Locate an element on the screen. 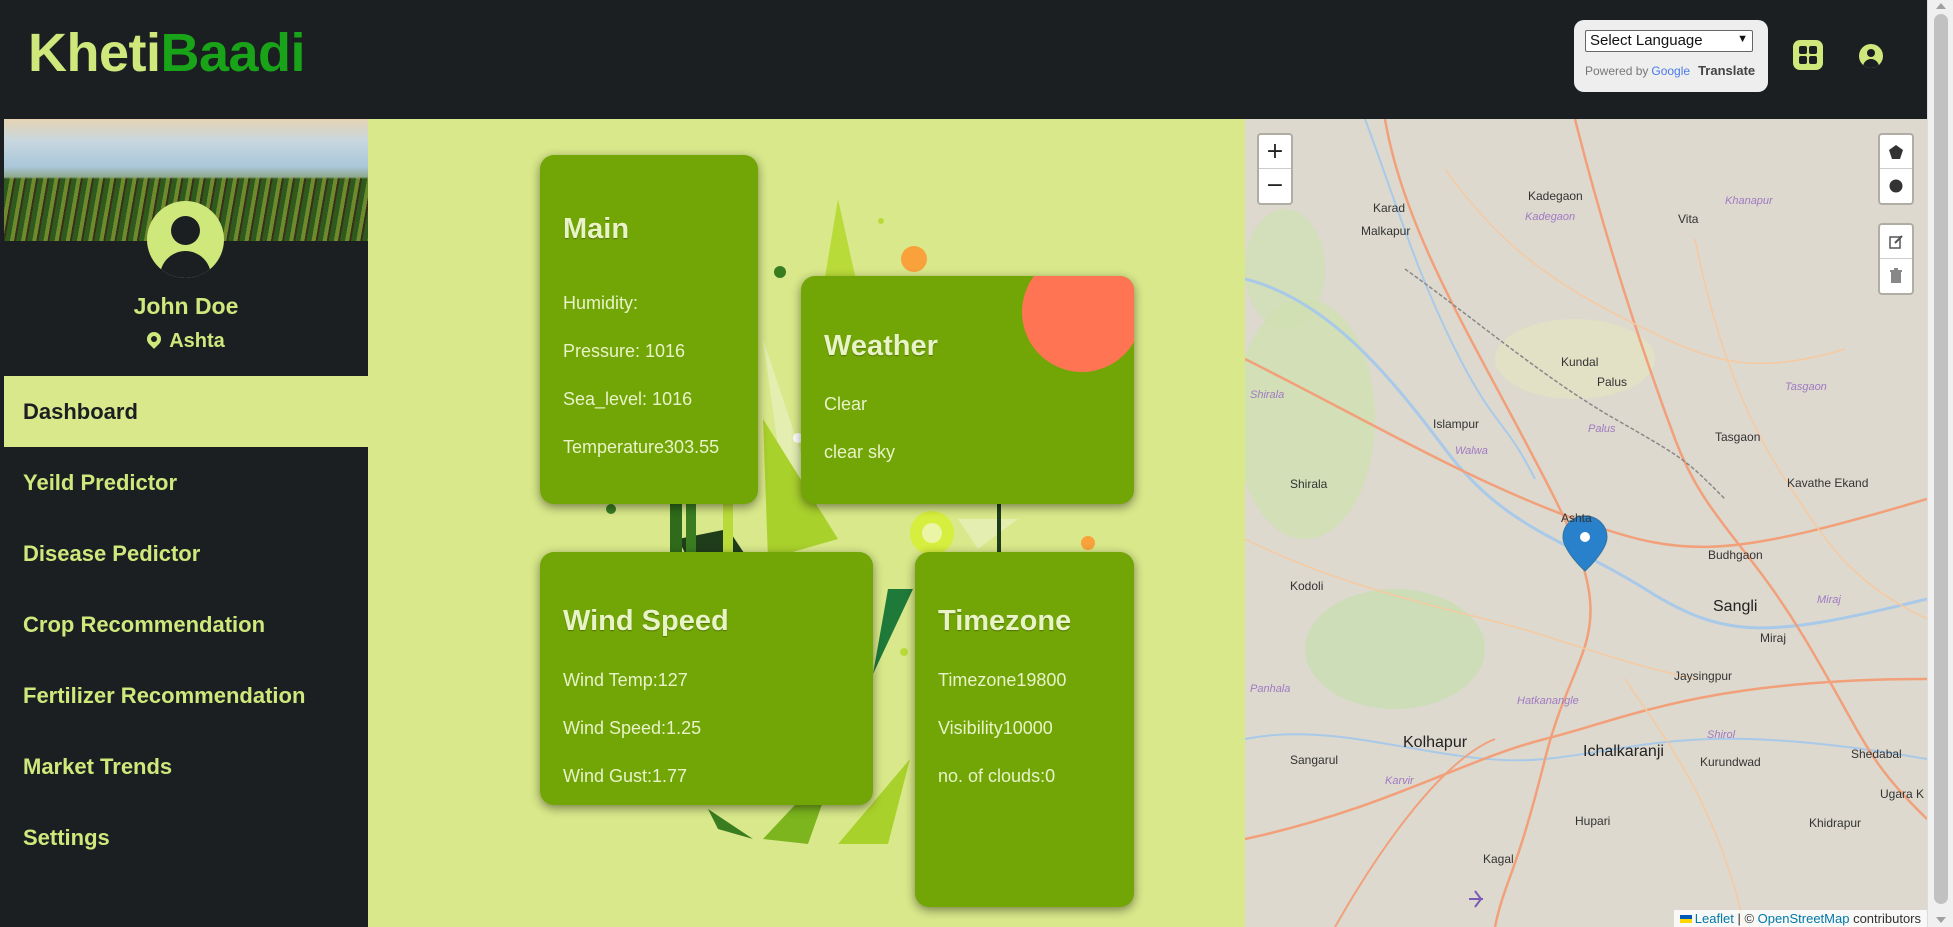  map-label: Ichalkaranji is located at coordinates (1623, 751).